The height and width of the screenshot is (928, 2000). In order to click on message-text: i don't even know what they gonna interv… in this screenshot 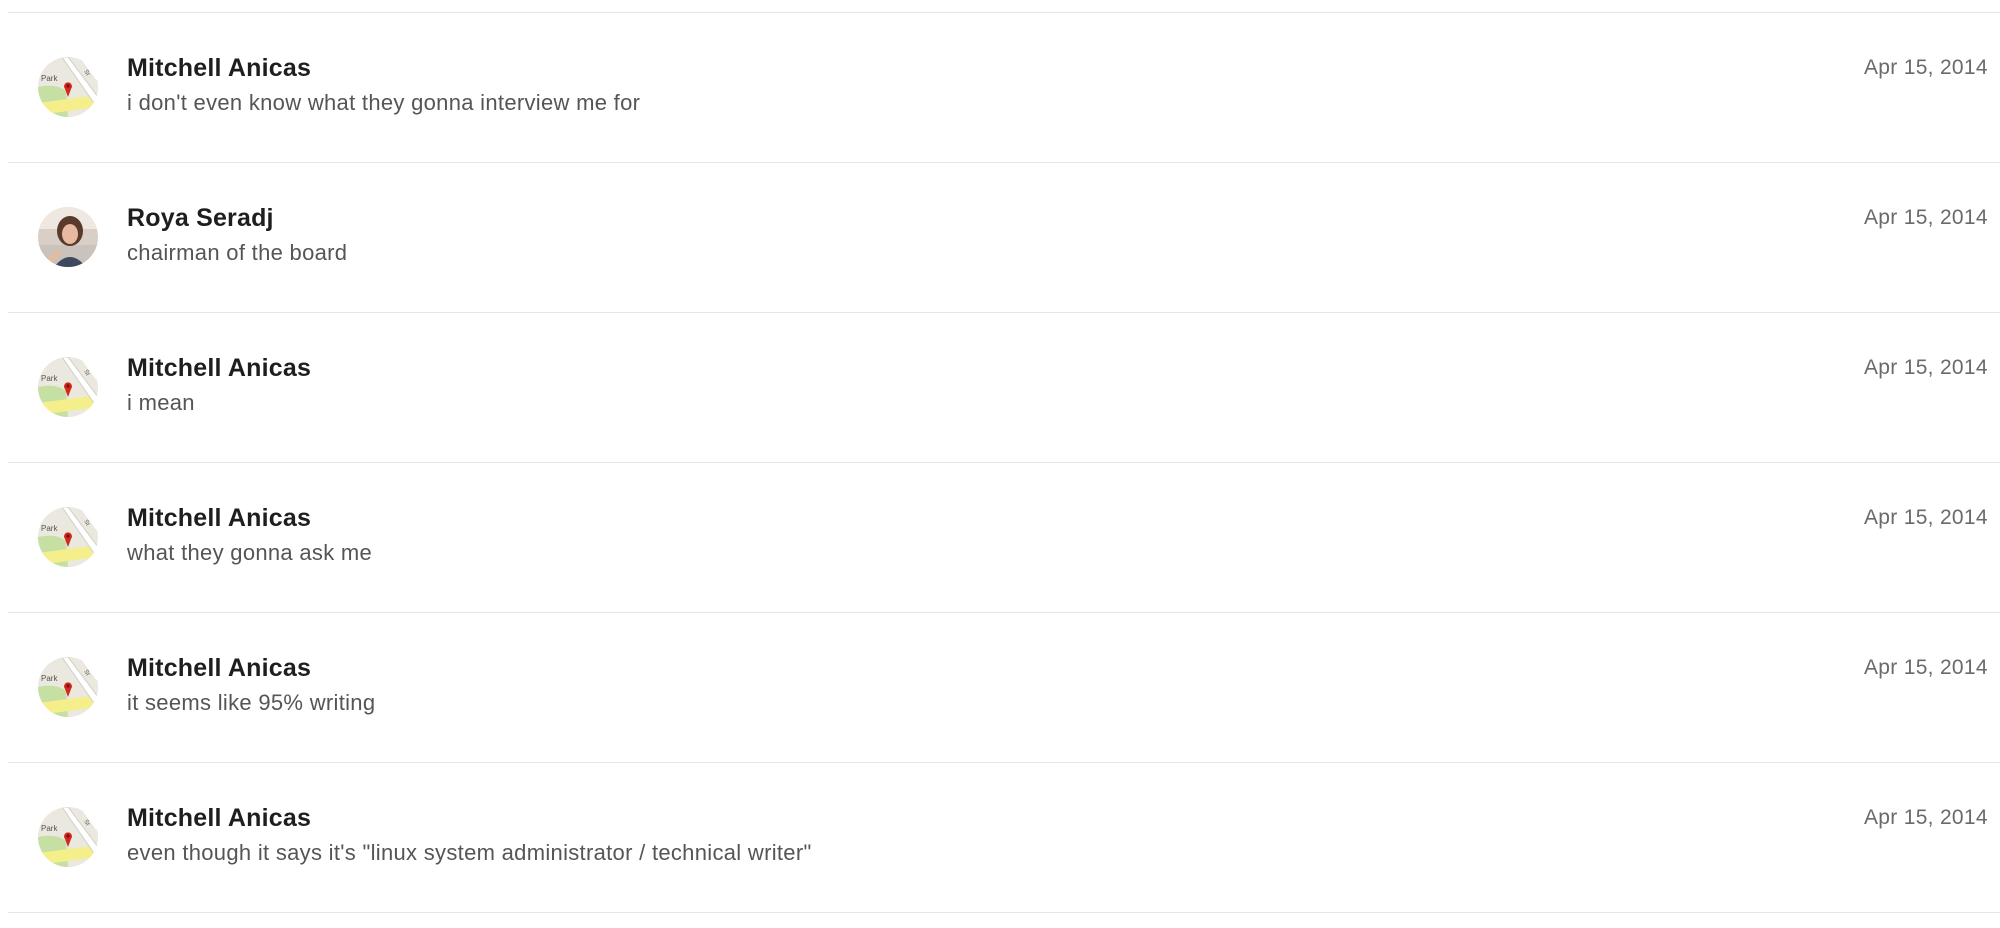, I will do `click(384, 102)`.